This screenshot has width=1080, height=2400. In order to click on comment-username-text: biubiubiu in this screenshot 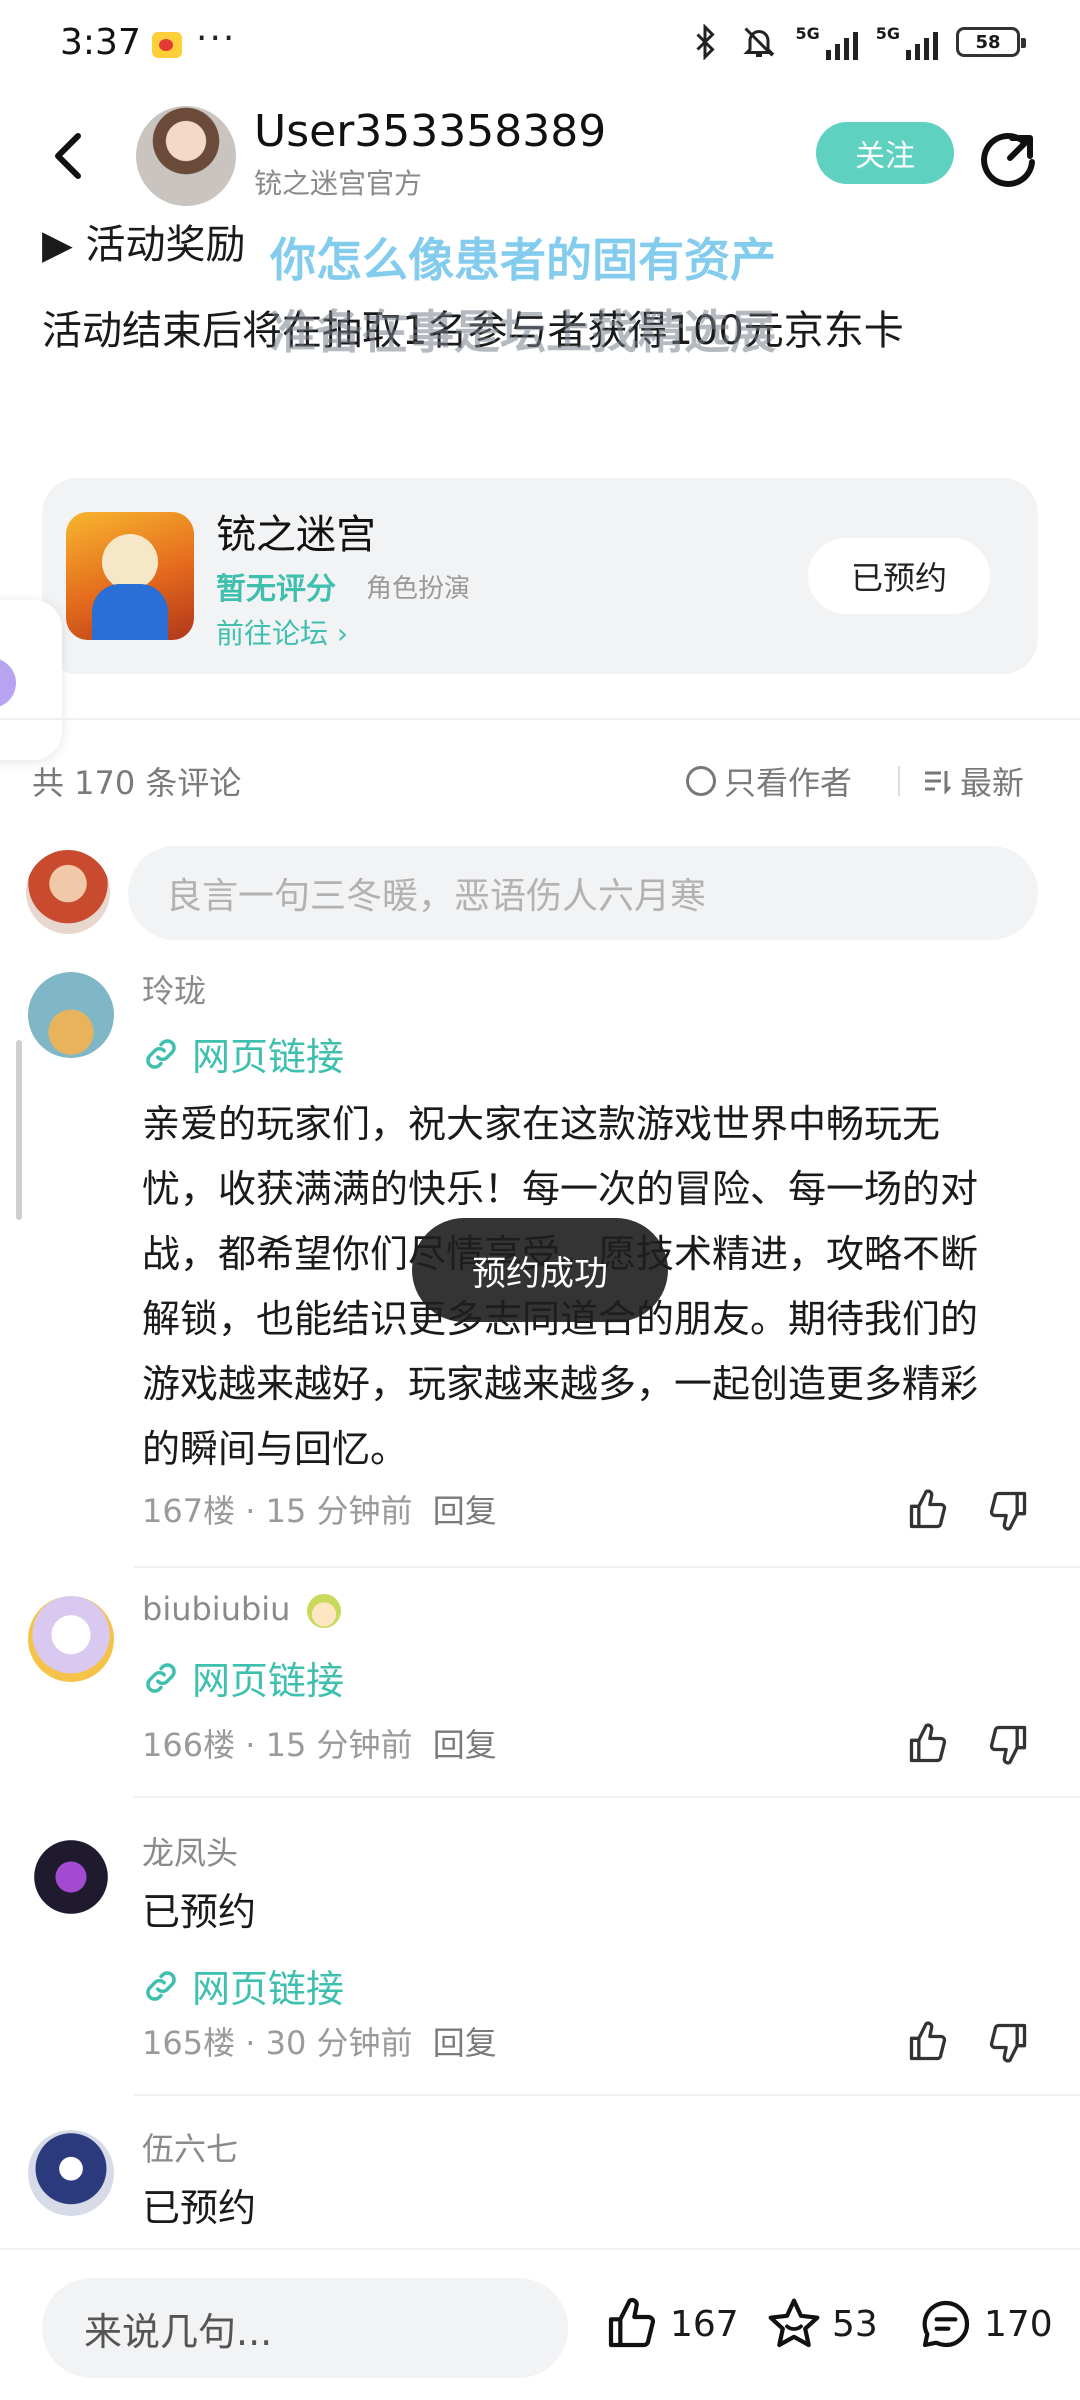, I will do `click(216, 1609)`.